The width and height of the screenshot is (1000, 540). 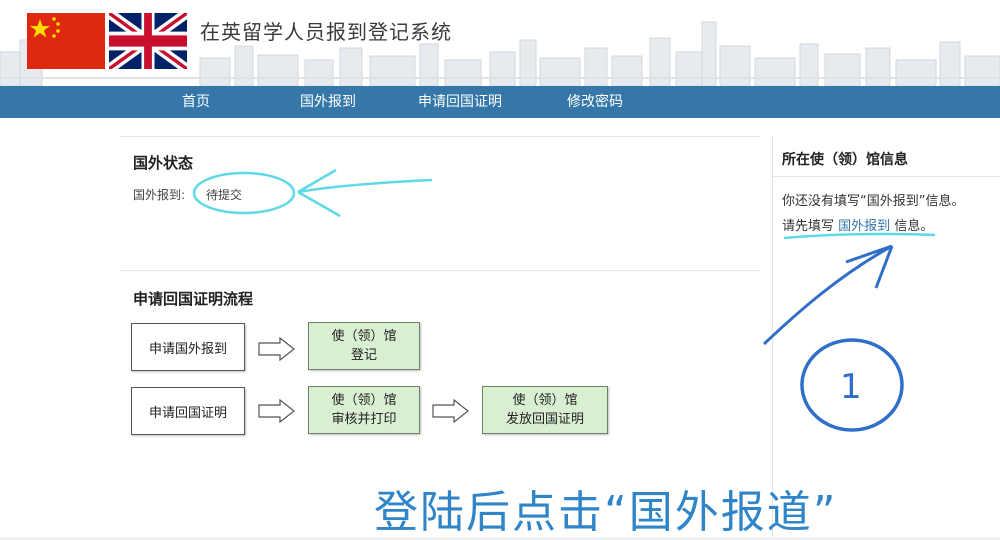 What do you see at coordinates (159, 195) in the screenshot?
I see `overseas-report-label: 国外报到:` at bounding box center [159, 195].